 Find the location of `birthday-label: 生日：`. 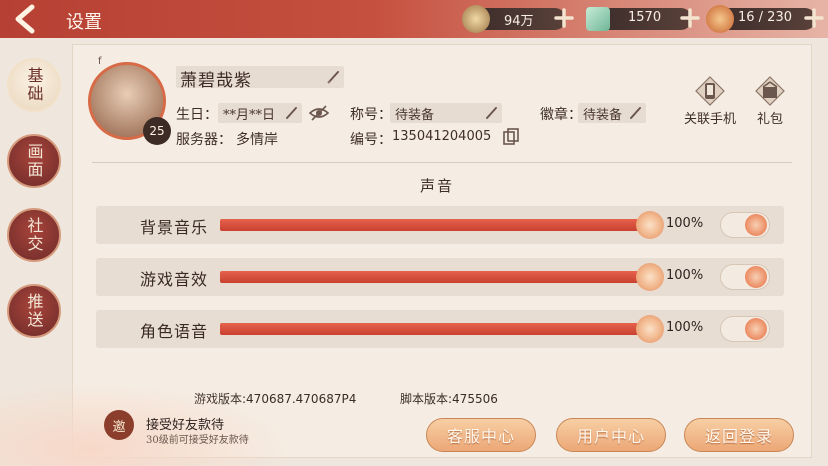

birthday-label: 生日： is located at coordinates (197, 115).